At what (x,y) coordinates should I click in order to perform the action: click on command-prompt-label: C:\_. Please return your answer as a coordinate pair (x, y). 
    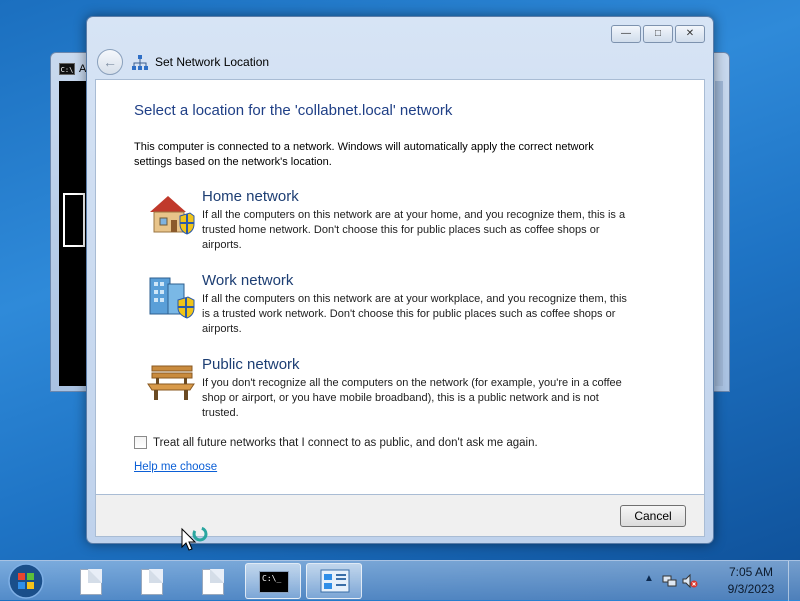
    Looking at the image, I should click on (272, 578).